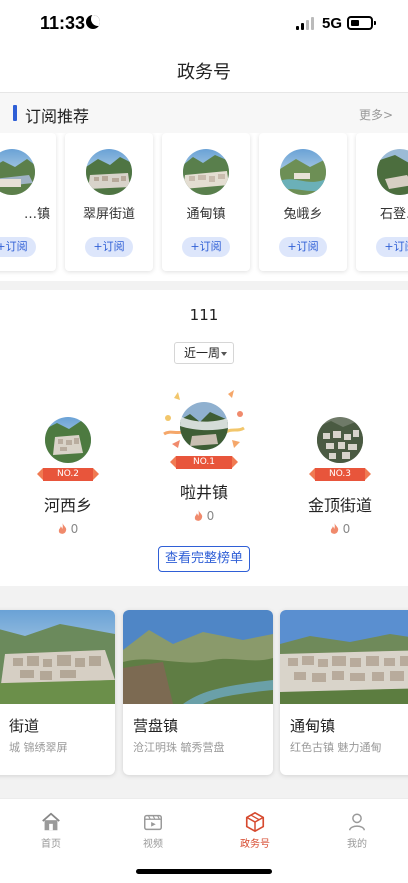  What do you see at coordinates (204, 24) in the screenshot?
I see `status-bar: 11:33 5G` at bounding box center [204, 24].